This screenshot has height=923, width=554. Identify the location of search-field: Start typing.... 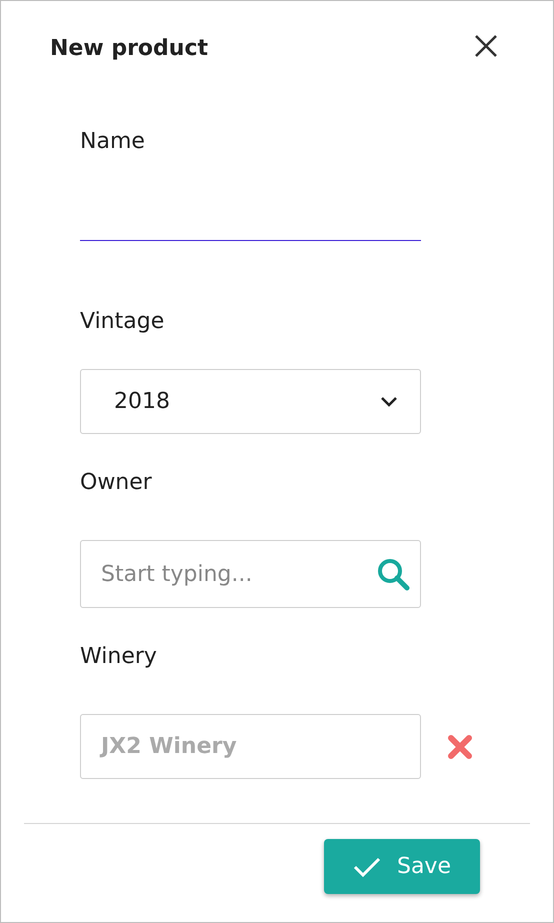
(250, 574).